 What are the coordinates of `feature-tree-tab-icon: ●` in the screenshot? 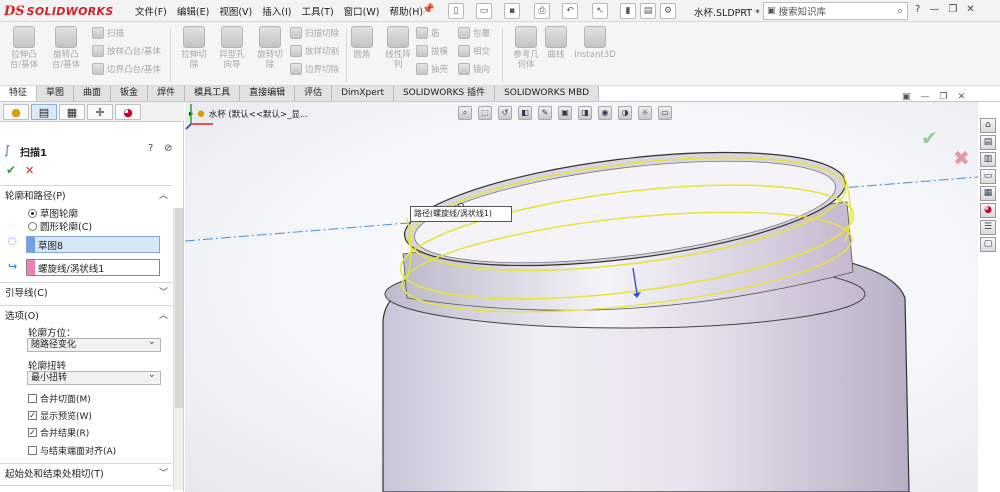 It's located at (16, 112).